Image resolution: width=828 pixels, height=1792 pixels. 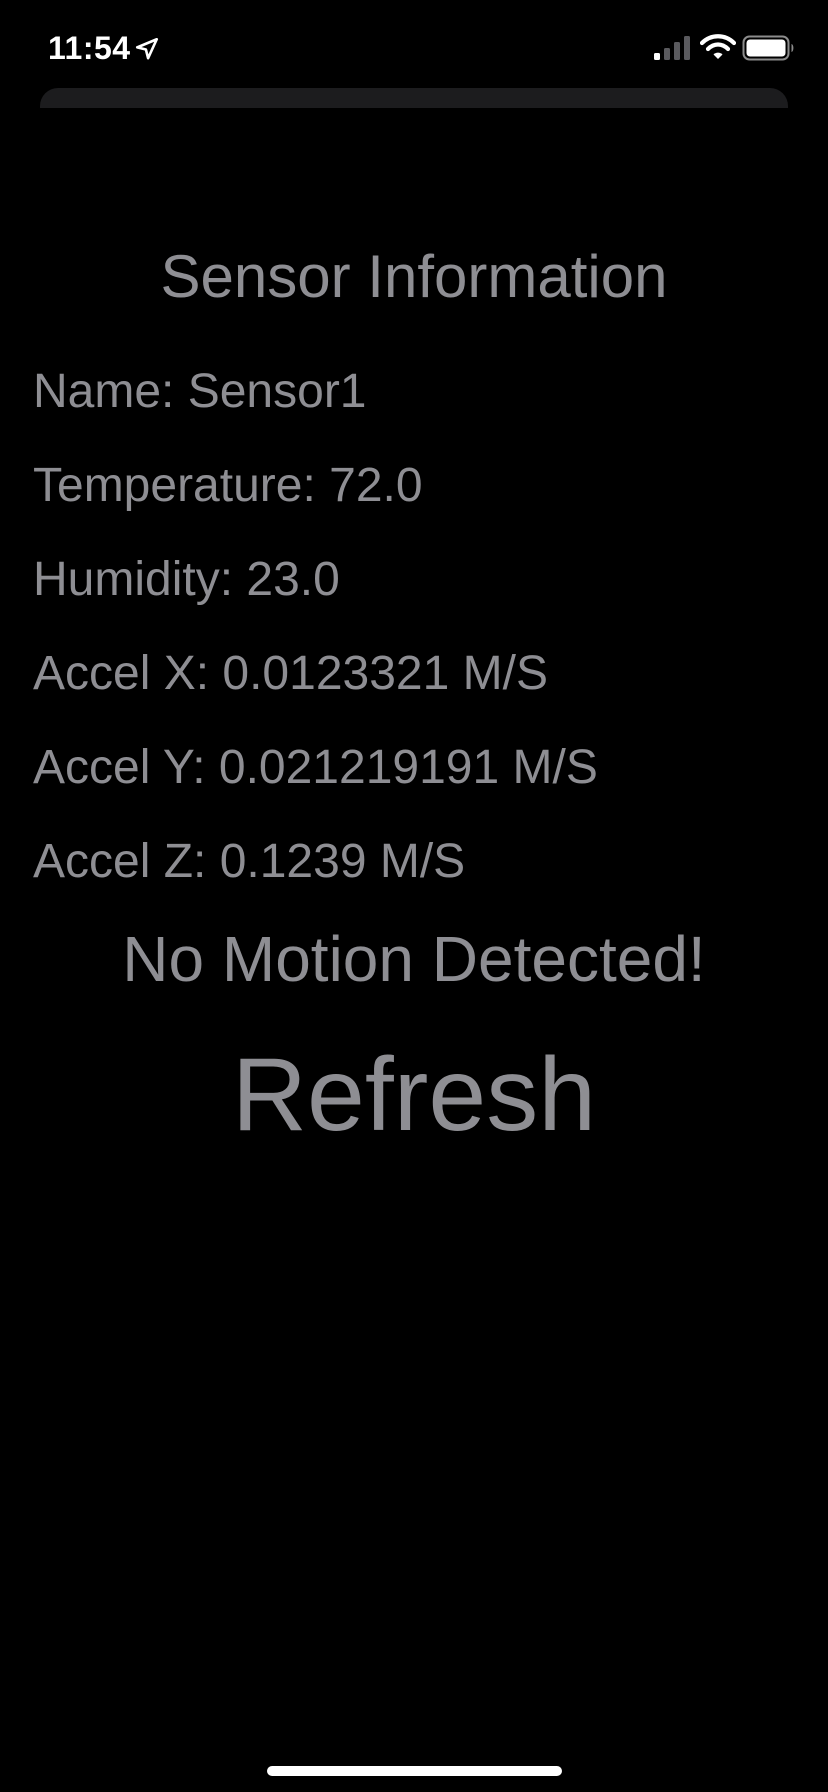 I want to click on accel-y-label: Accel Y: 0.021219191 M/S, so click(x=315, y=767).